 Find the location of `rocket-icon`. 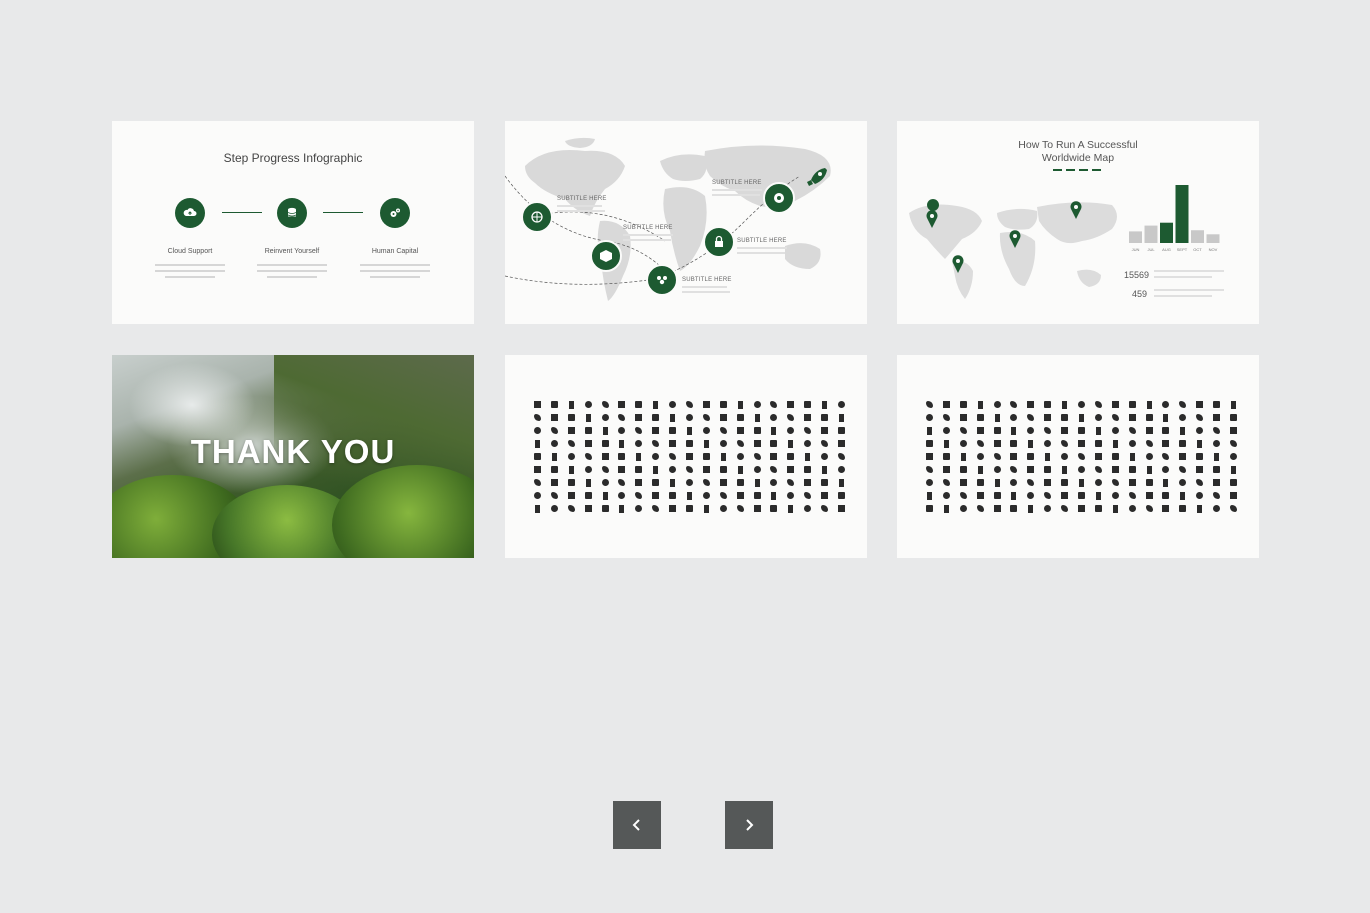

rocket-icon is located at coordinates (817, 177).